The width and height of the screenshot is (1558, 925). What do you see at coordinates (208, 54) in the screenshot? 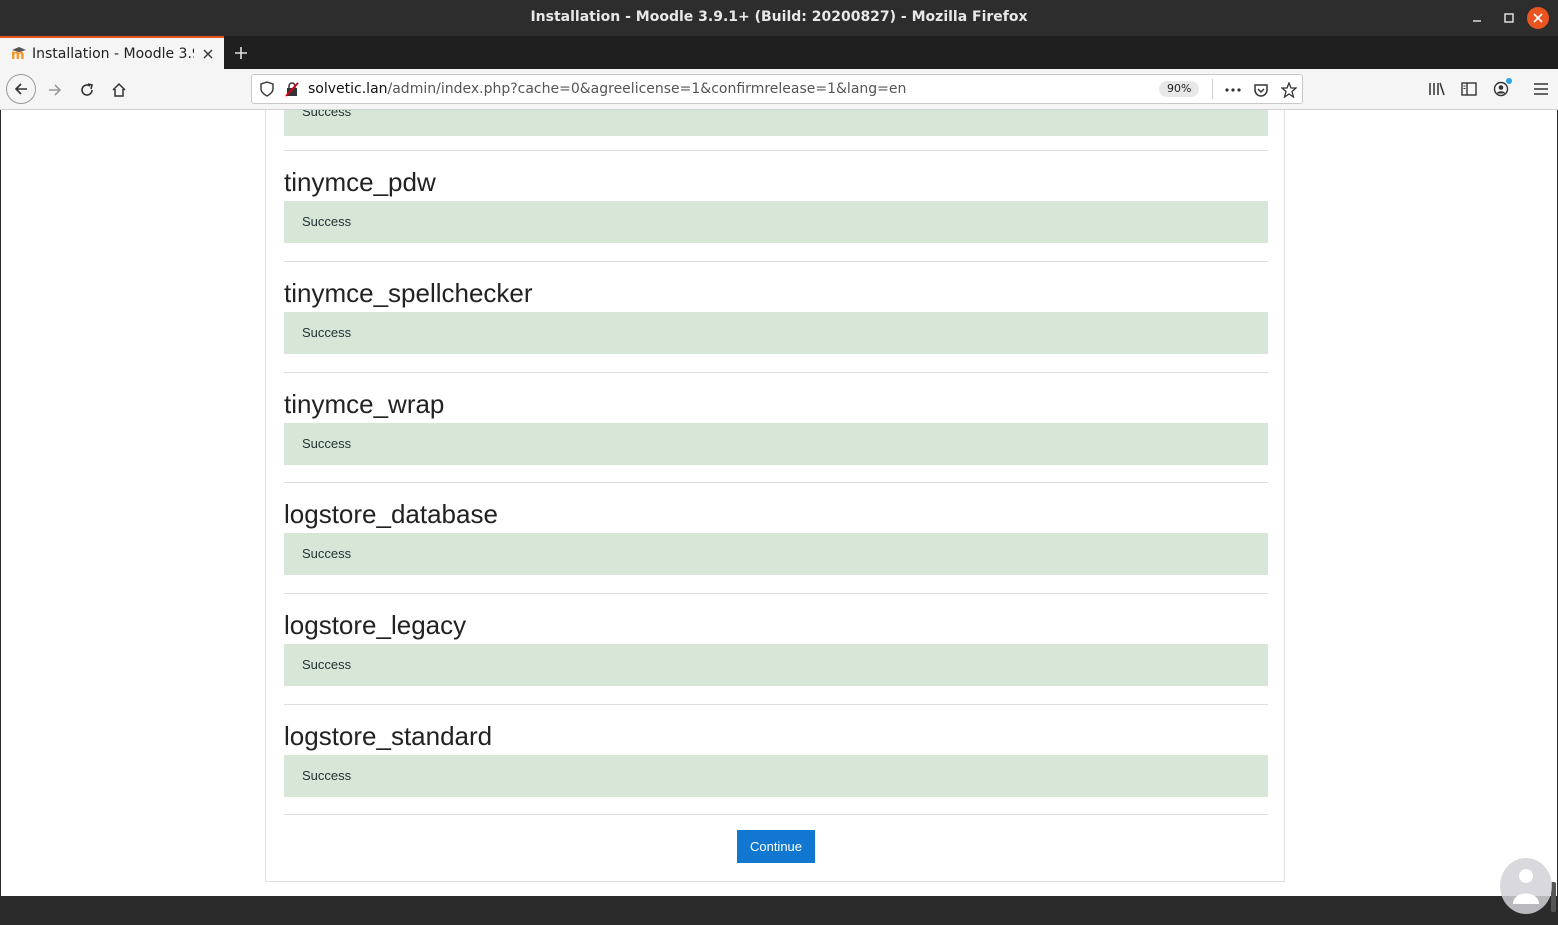
I see `tab-close-icon` at bounding box center [208, 54].